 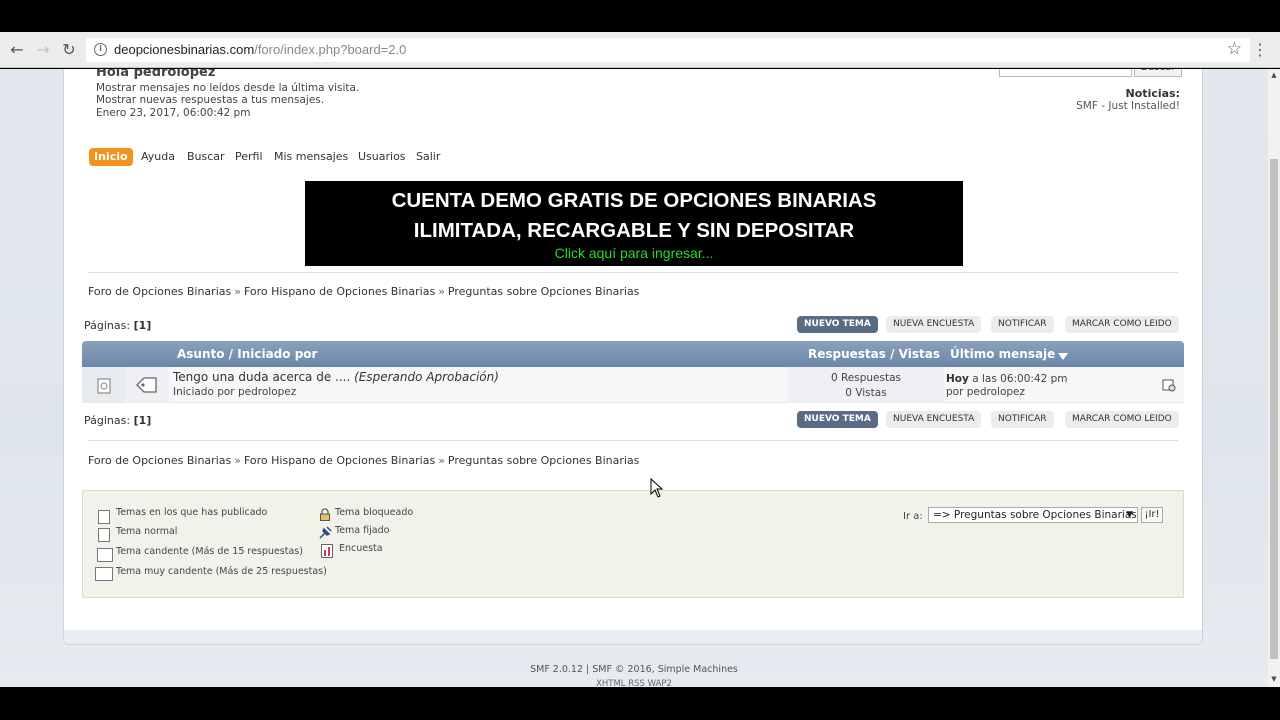 I want to click on menu-item-salir: Salir, so click(x=428, y=157).